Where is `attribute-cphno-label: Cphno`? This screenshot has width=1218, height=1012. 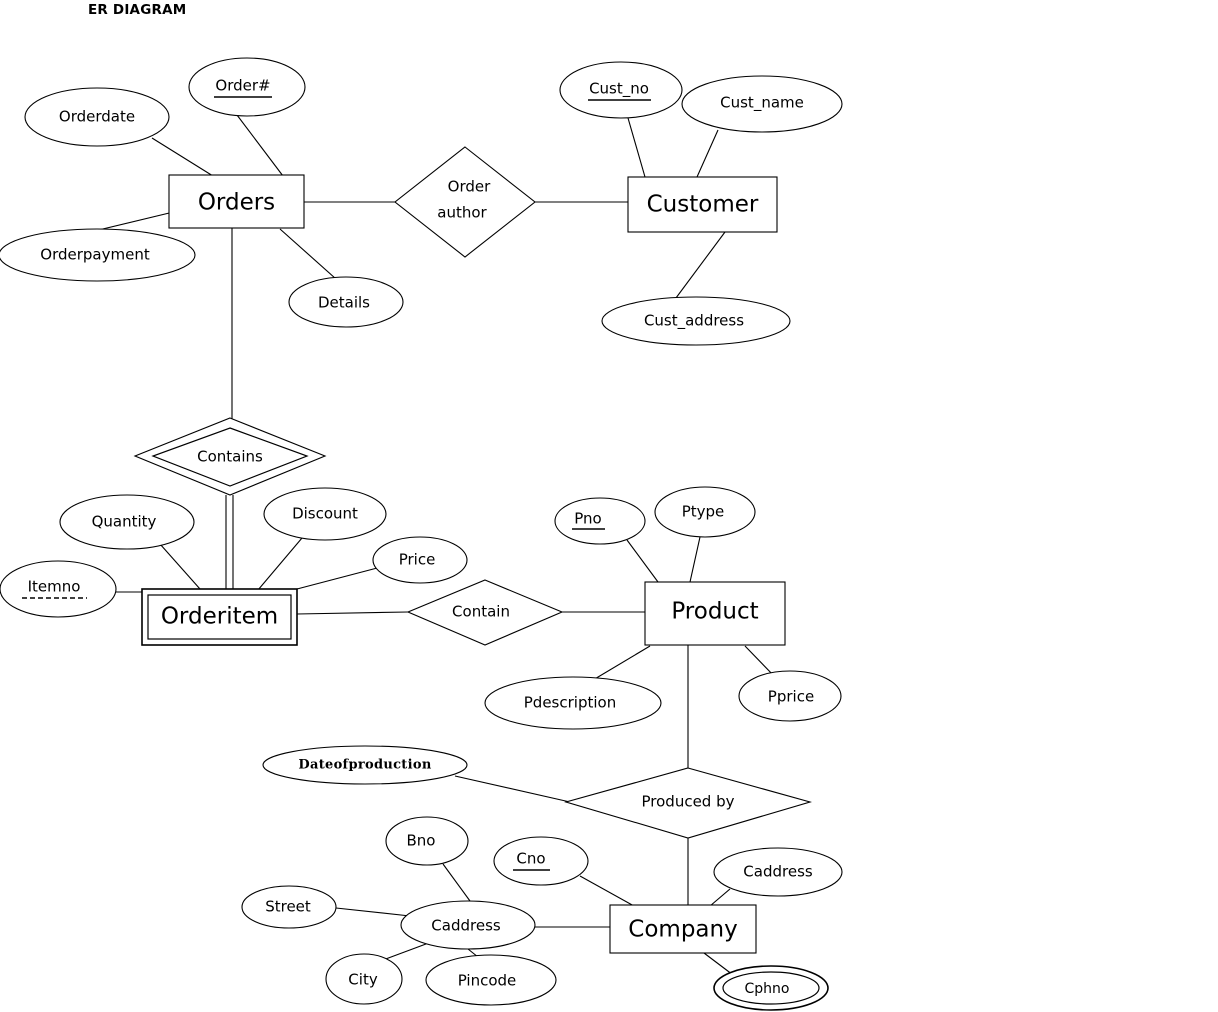
attribute-cphno-label: Cphno is located at coordinates (767, 989).